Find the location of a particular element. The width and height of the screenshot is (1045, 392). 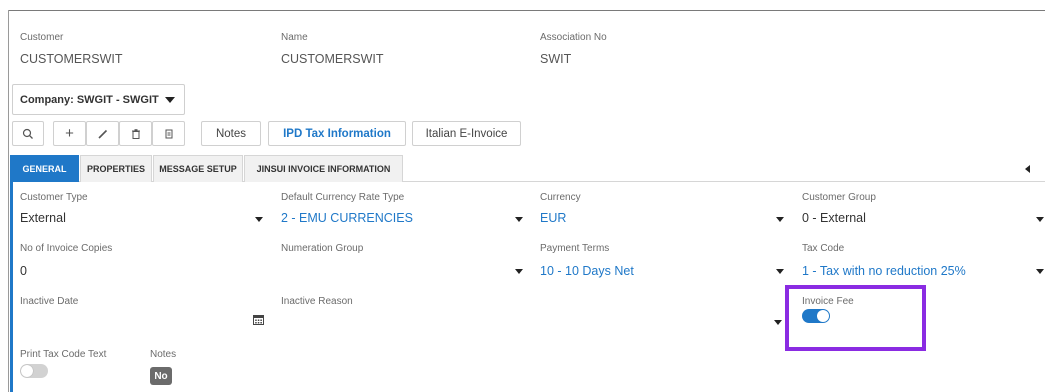

ipd-tax-information-button: IPD Tax Information is located at coordinates (337, 133).